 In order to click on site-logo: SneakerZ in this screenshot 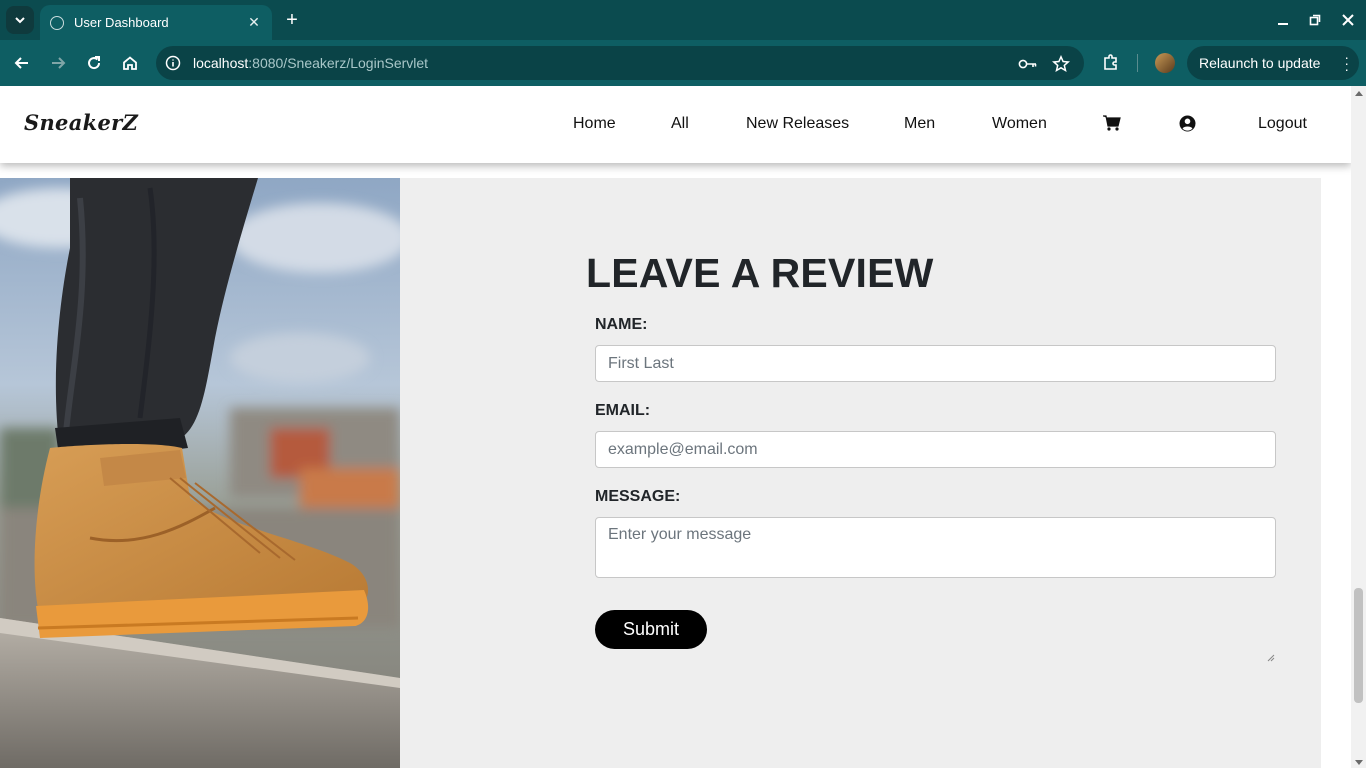, I will do `click(81, 122)`.